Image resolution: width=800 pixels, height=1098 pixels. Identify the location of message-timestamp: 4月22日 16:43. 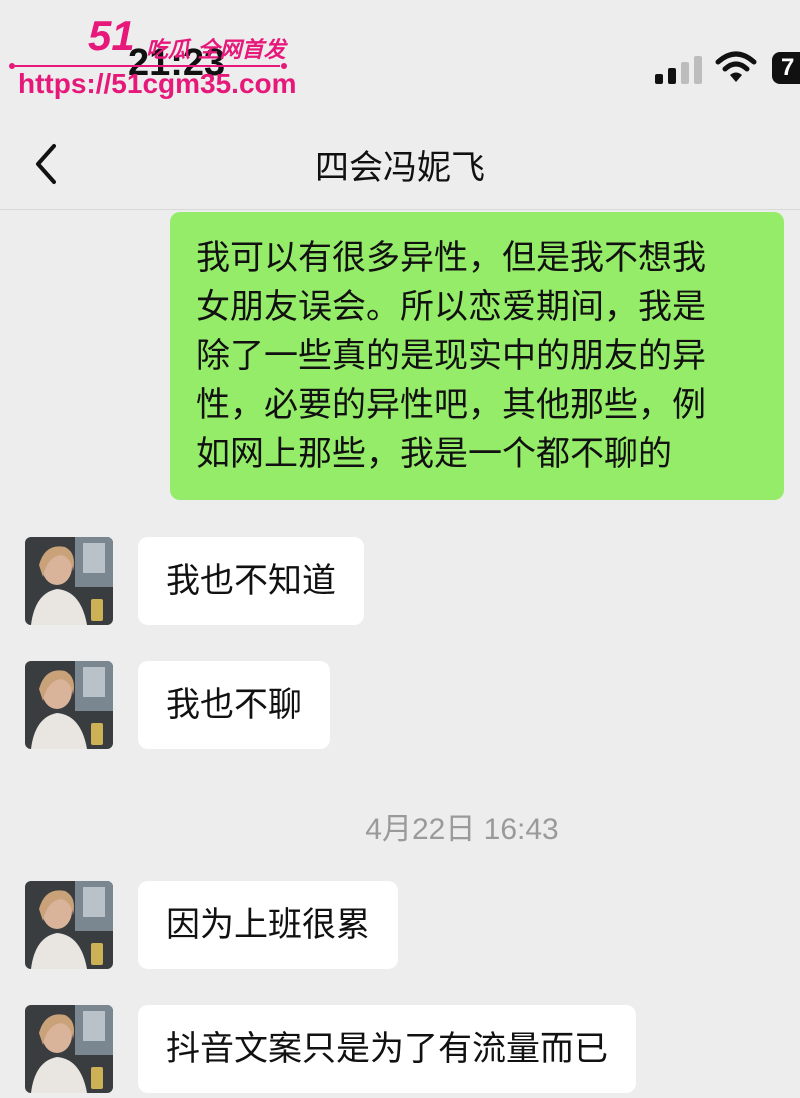
(462, 829).